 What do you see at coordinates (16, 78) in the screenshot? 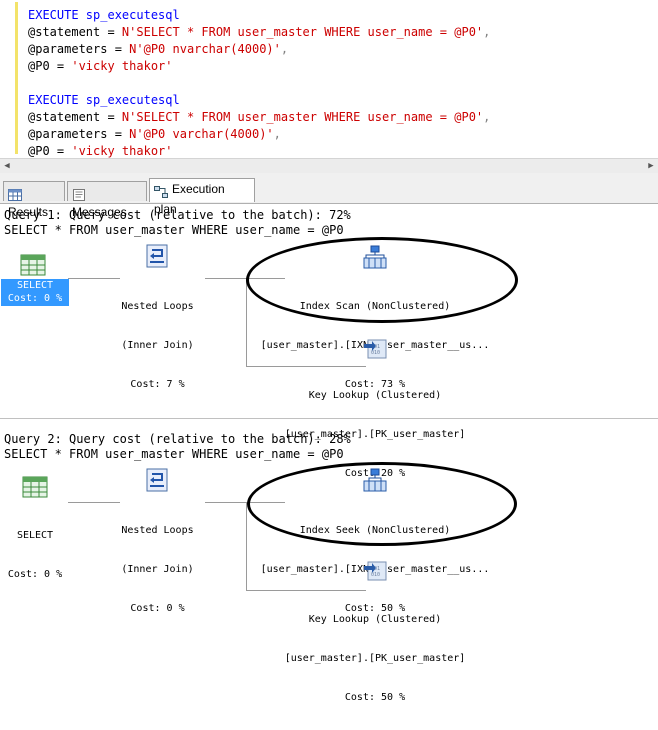
I see `change-marker` at bounding box center [16, 78].